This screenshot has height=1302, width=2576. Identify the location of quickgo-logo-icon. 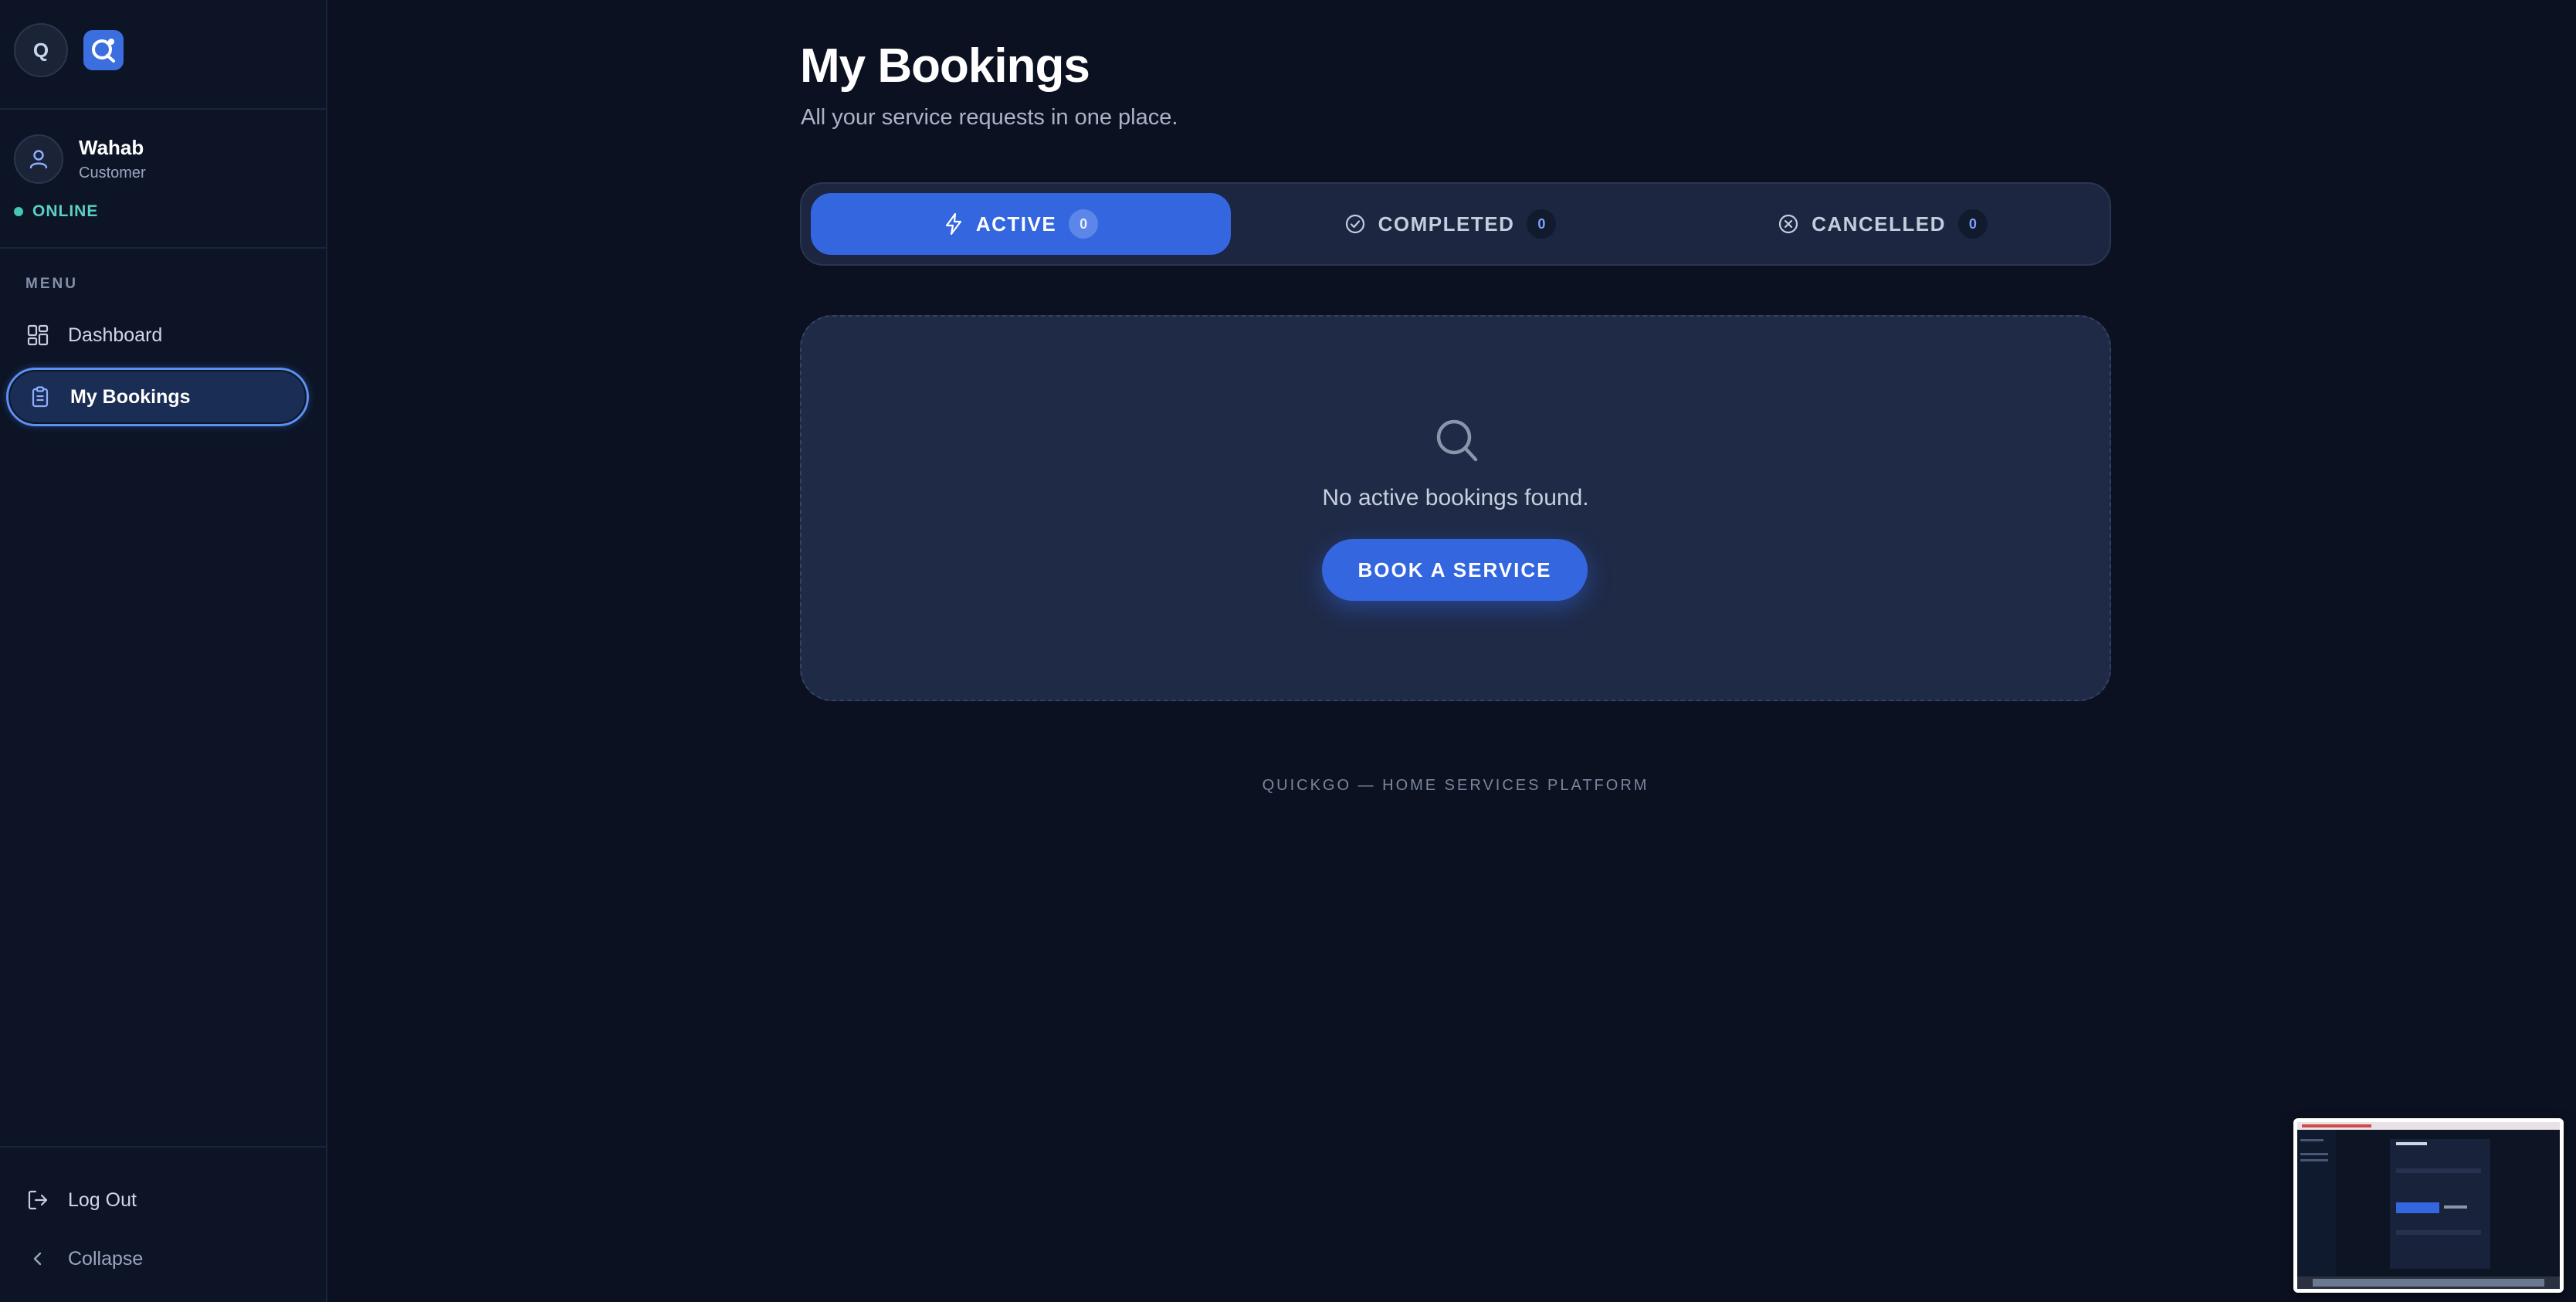
(103, 50).